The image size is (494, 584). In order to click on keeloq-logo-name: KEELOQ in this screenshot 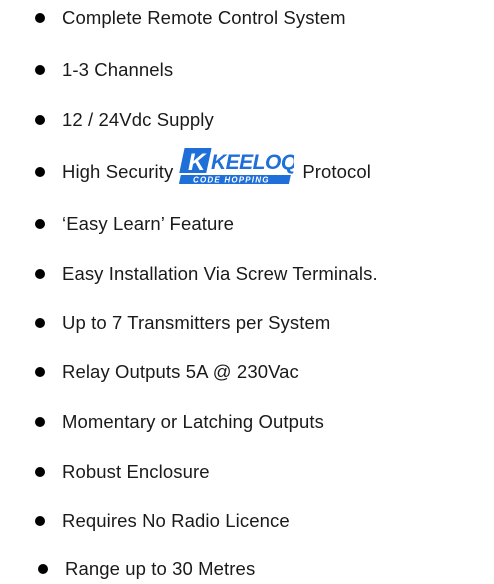, I will do `click(252, 162)`.